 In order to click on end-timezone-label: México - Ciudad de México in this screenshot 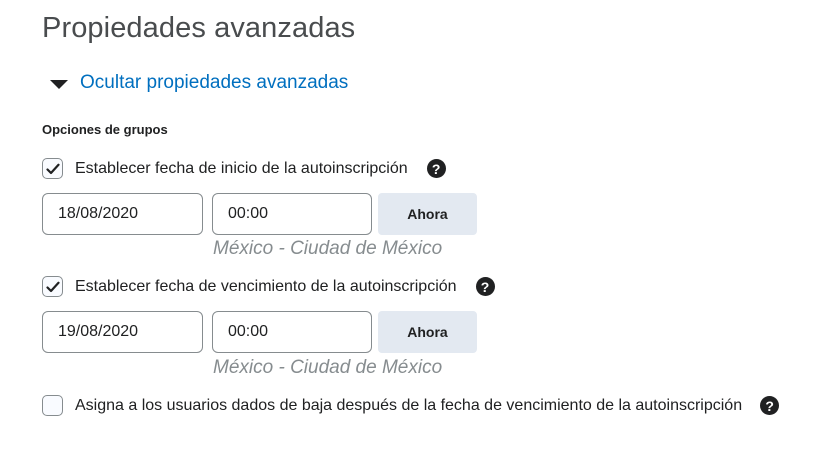, I will do `click(328, 367)`.